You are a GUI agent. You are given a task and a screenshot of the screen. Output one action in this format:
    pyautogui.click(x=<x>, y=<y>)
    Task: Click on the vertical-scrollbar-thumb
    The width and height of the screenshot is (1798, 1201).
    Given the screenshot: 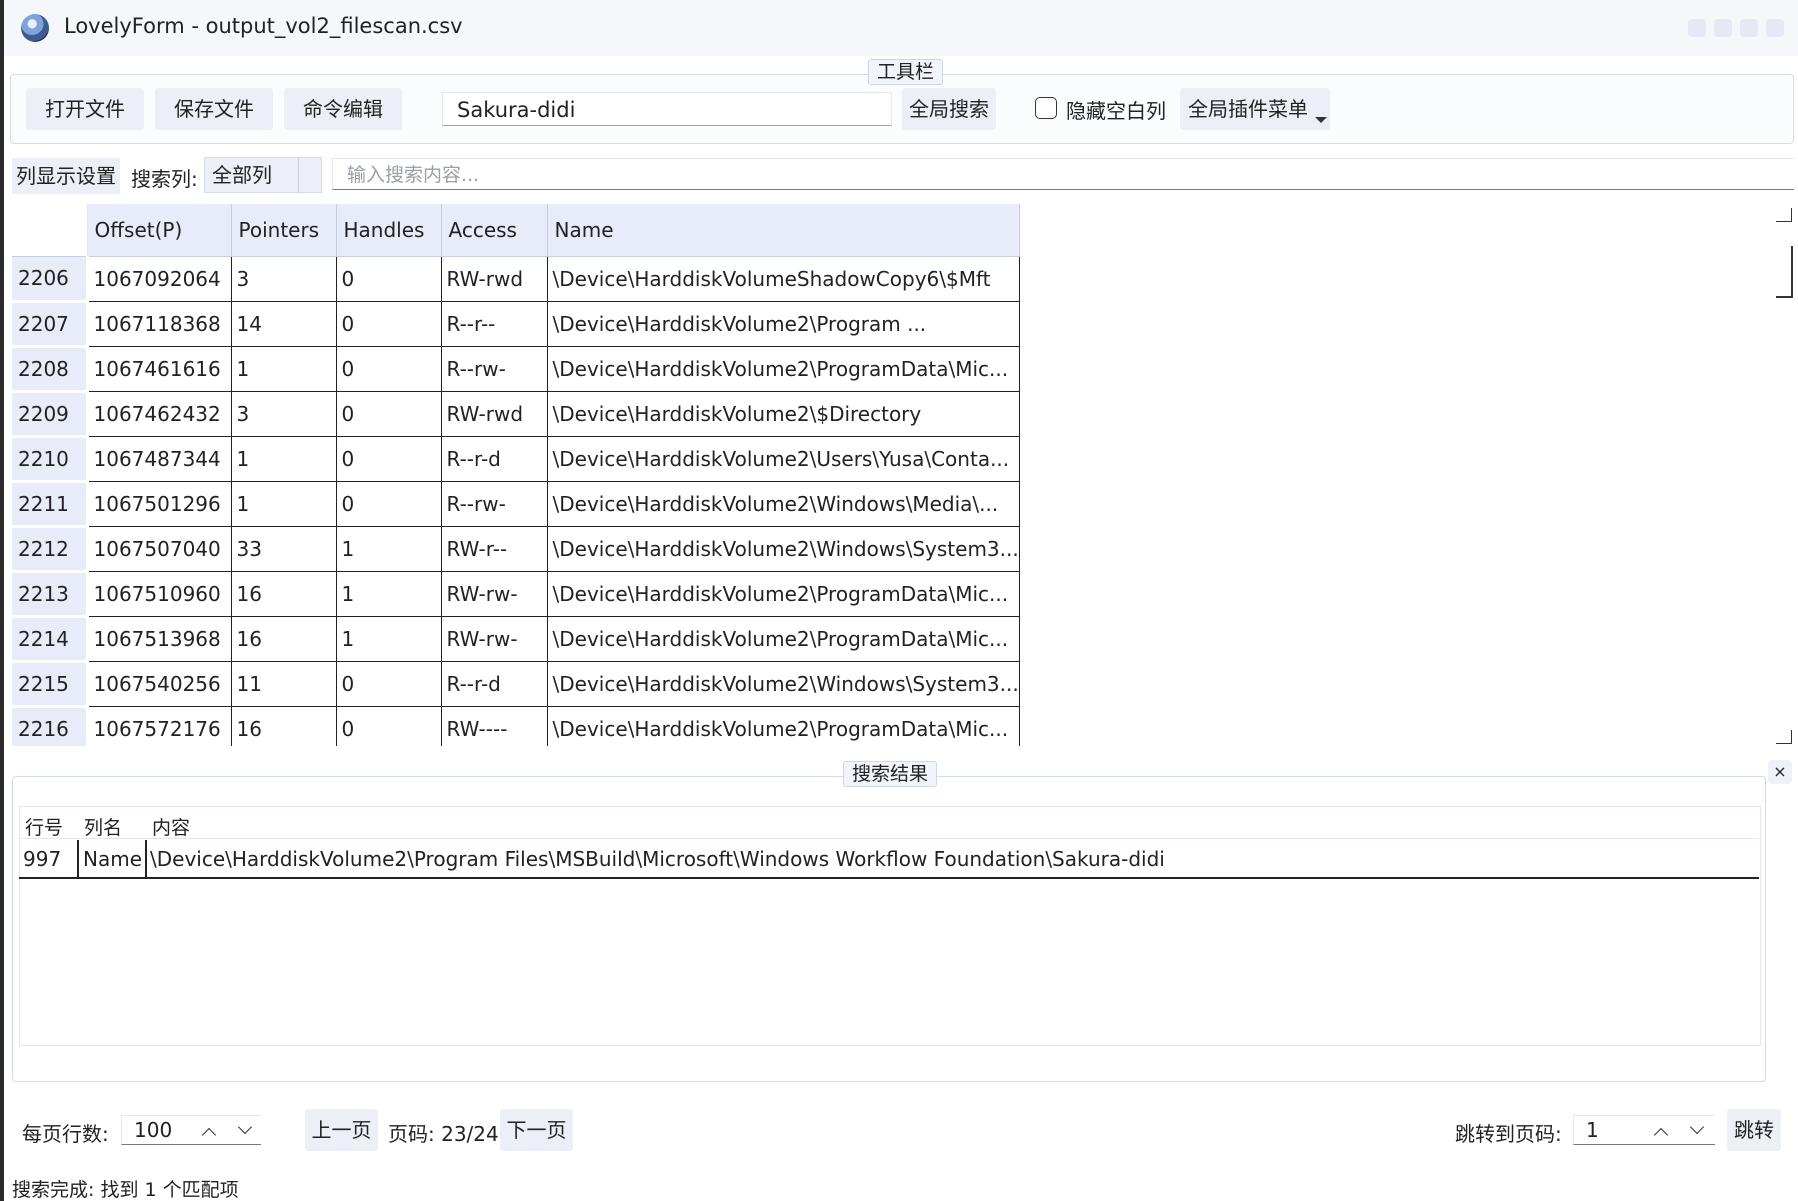 What is the action you would take?
    pyautogui.click(x=1784, y=272)
    